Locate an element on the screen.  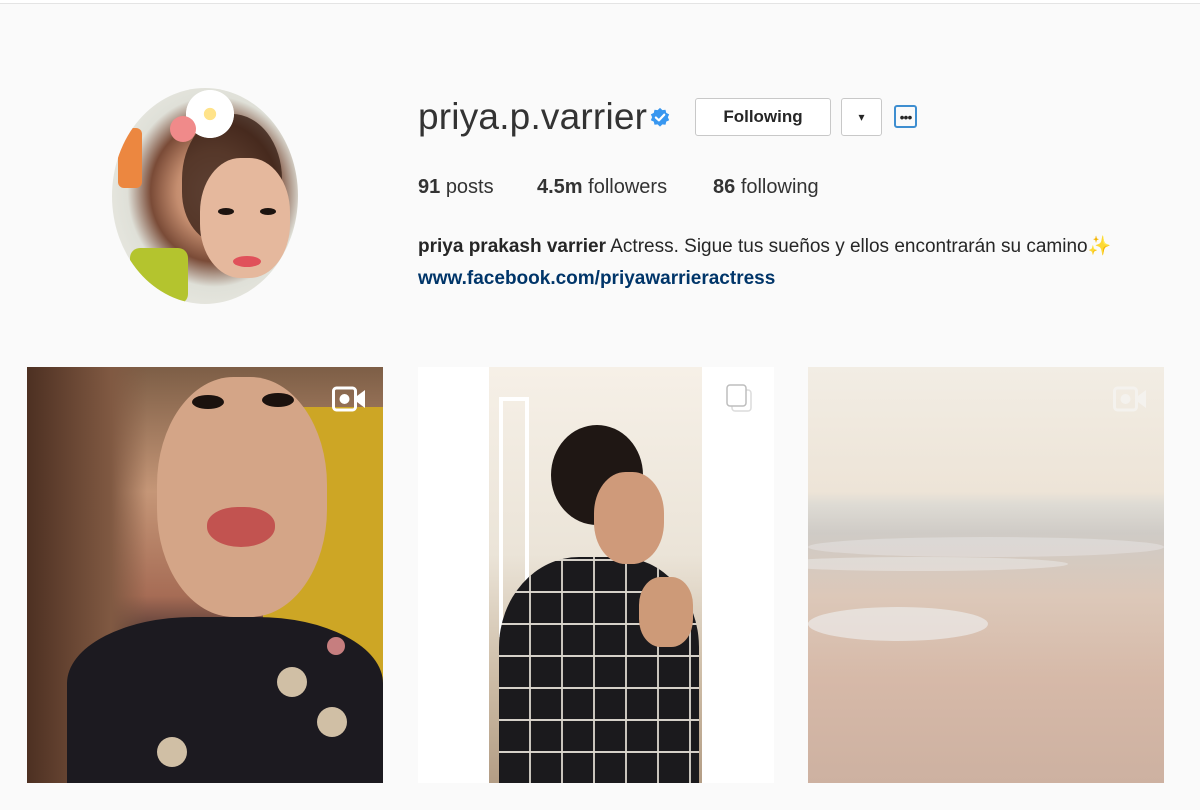
verified-badge-icon is located at coordinates (660, 117).